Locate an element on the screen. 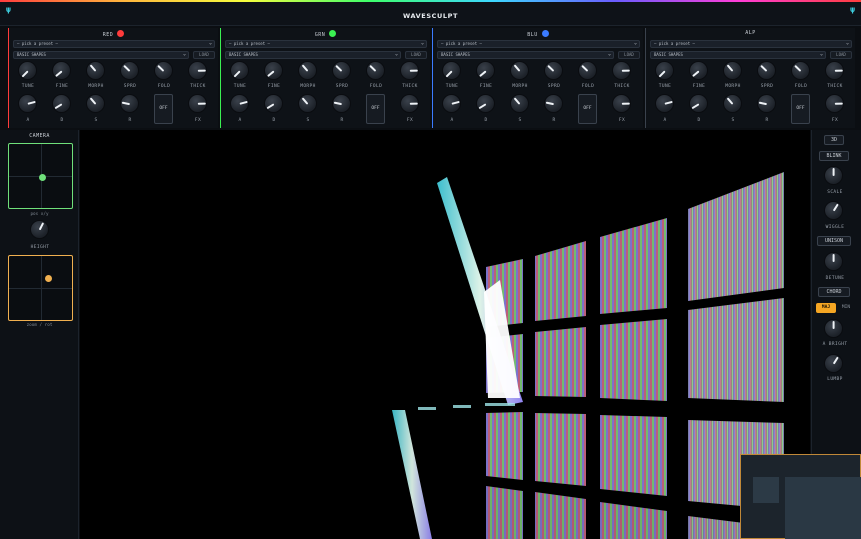 This screenshot has width=861, height=539. camera-position-pad is located at coordinates (40, 176).